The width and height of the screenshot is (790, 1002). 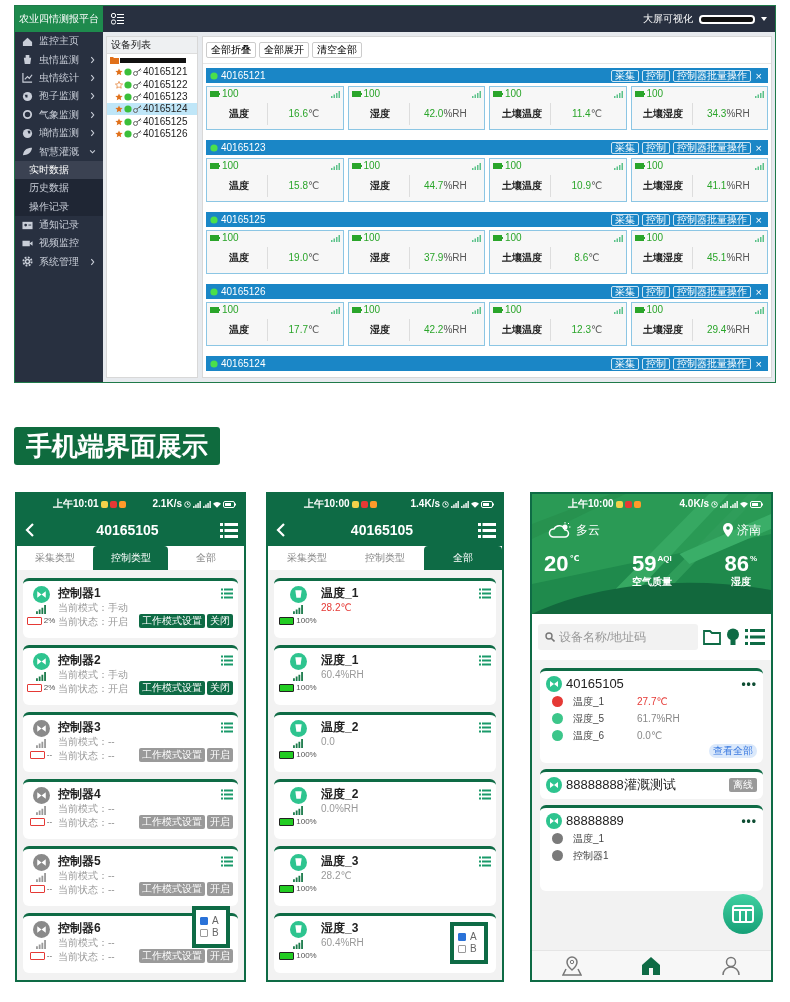 What do you see at coordinates (668, 19) in the screenshot?
I see `top-link: 大屏可视化` at bounding box center [668, 19].